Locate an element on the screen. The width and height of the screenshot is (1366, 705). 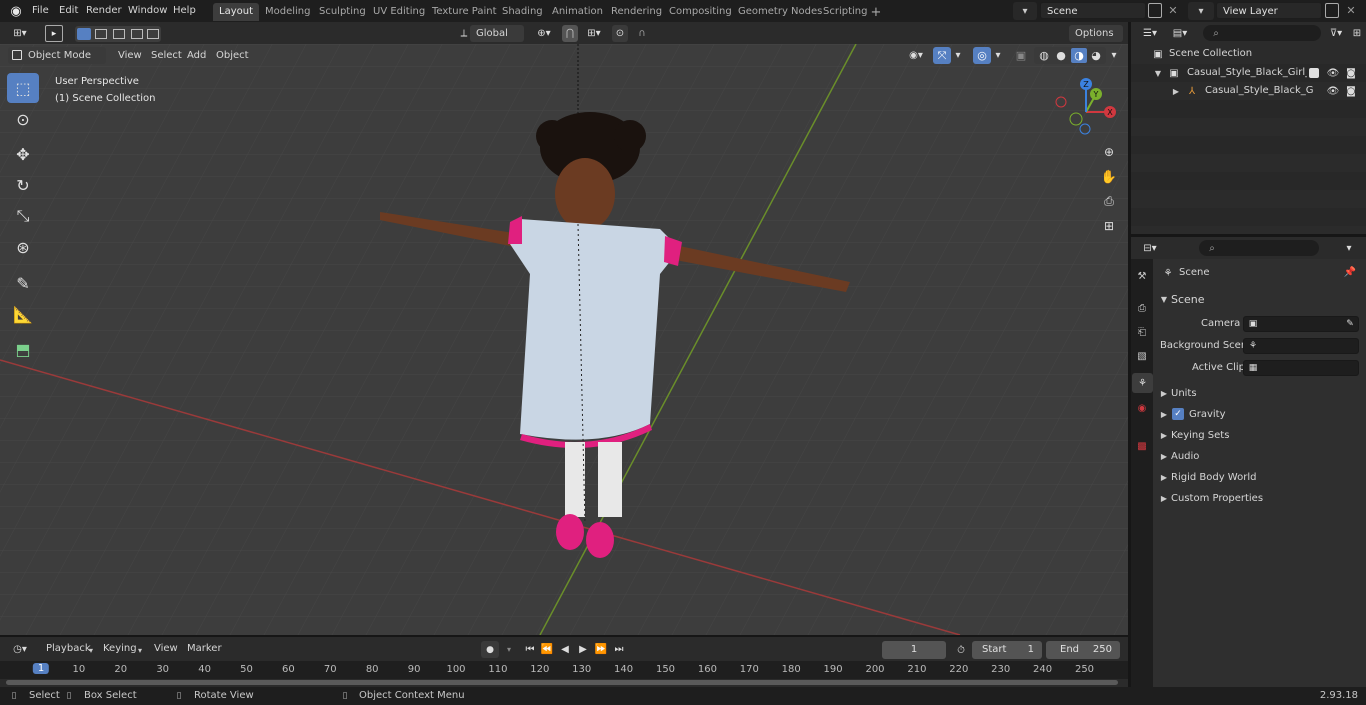
outliner-row-armature: ▶ ⅄ Casual_Style_Black_Girl_ 👁 ◙ is located at coordinates (1248, 91).